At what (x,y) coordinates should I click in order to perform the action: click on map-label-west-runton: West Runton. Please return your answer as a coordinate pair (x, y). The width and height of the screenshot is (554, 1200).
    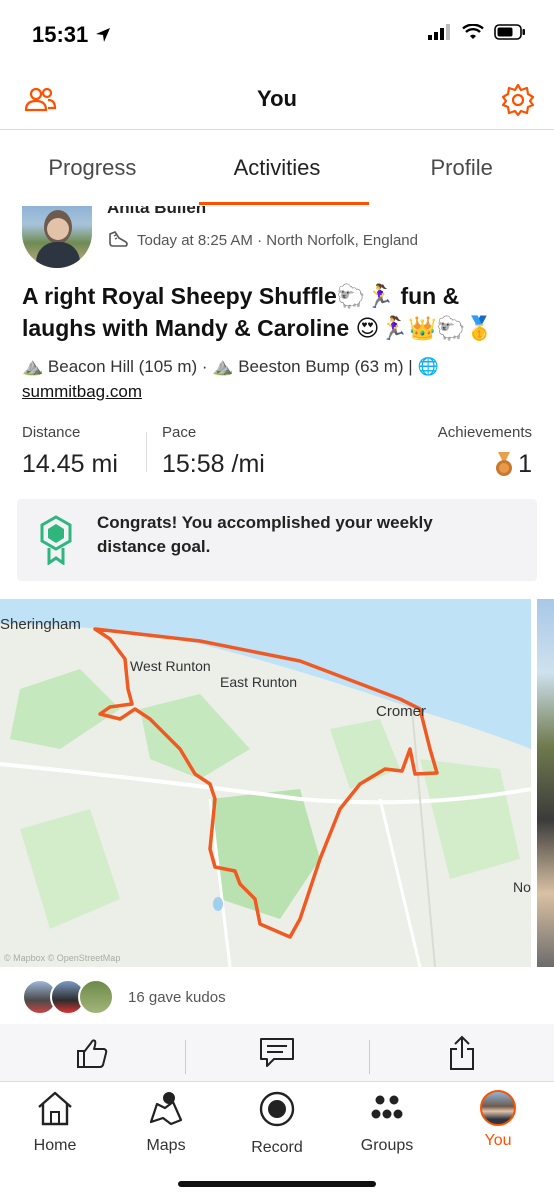
    Looking at the image, I should click on (170, 666).